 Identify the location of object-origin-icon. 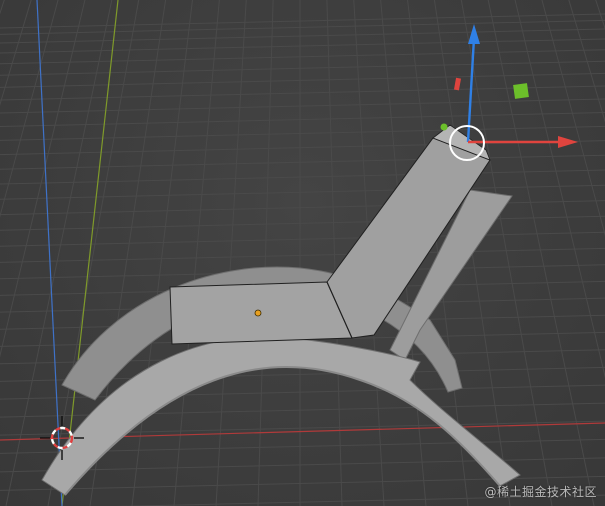
(258, 313).